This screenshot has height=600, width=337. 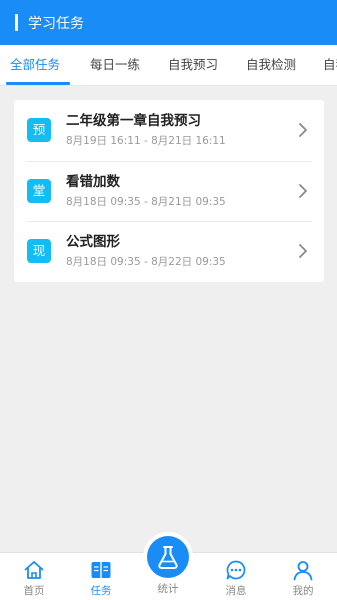 I want to click on nav-label: 统计, so click(x=168, y=589).